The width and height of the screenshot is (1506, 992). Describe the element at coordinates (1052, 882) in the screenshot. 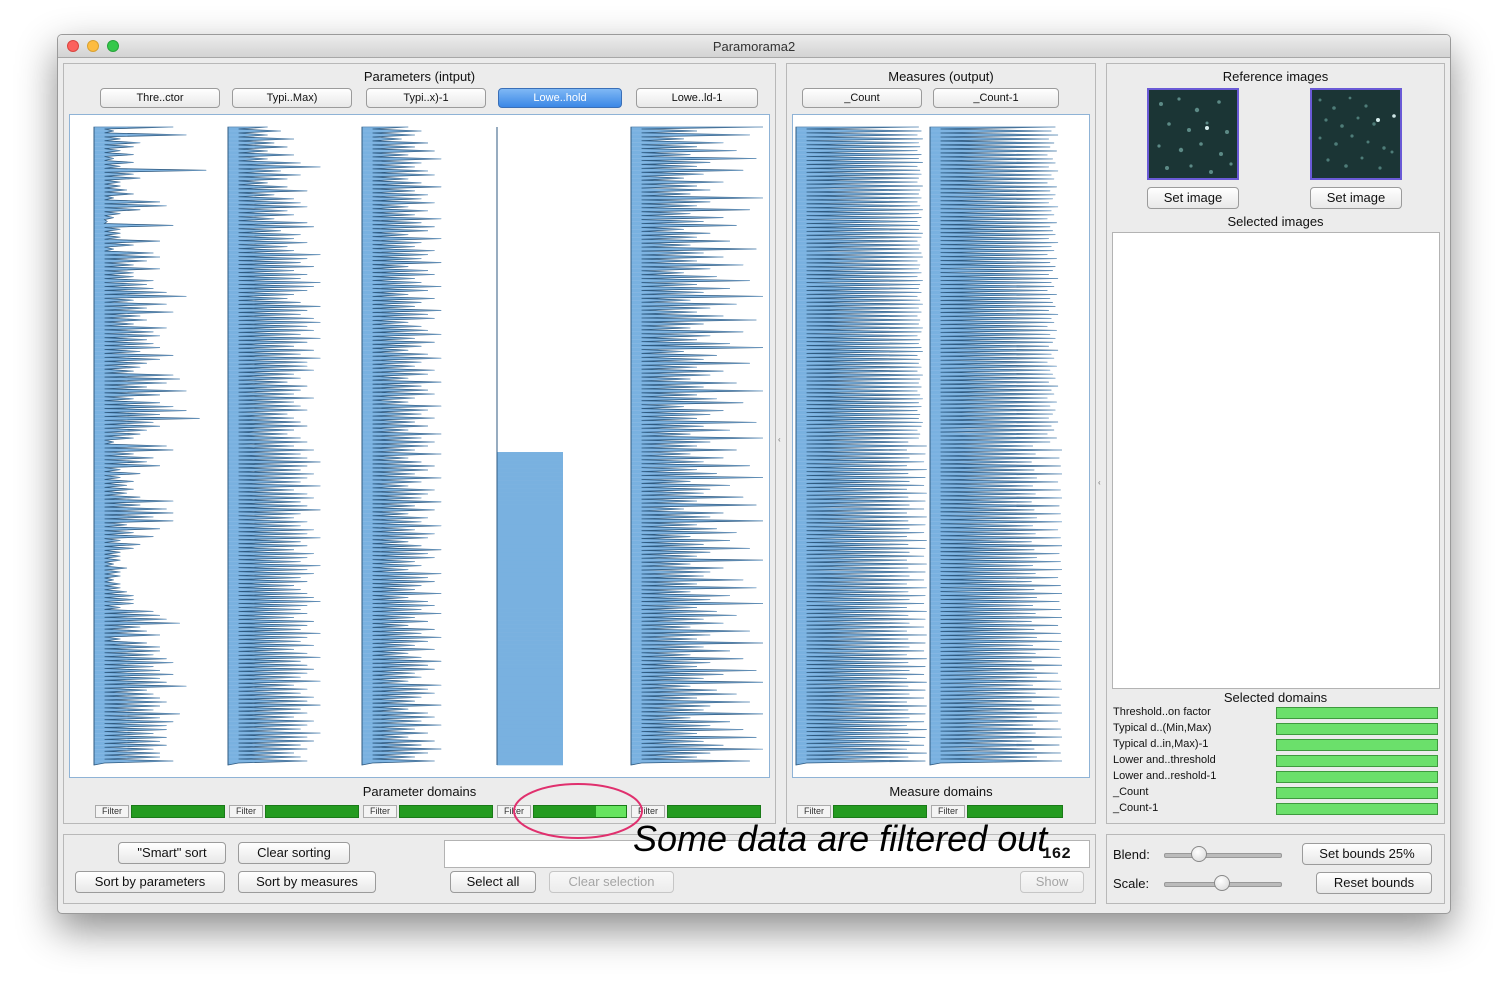

I see `show-button: Show` at that location.